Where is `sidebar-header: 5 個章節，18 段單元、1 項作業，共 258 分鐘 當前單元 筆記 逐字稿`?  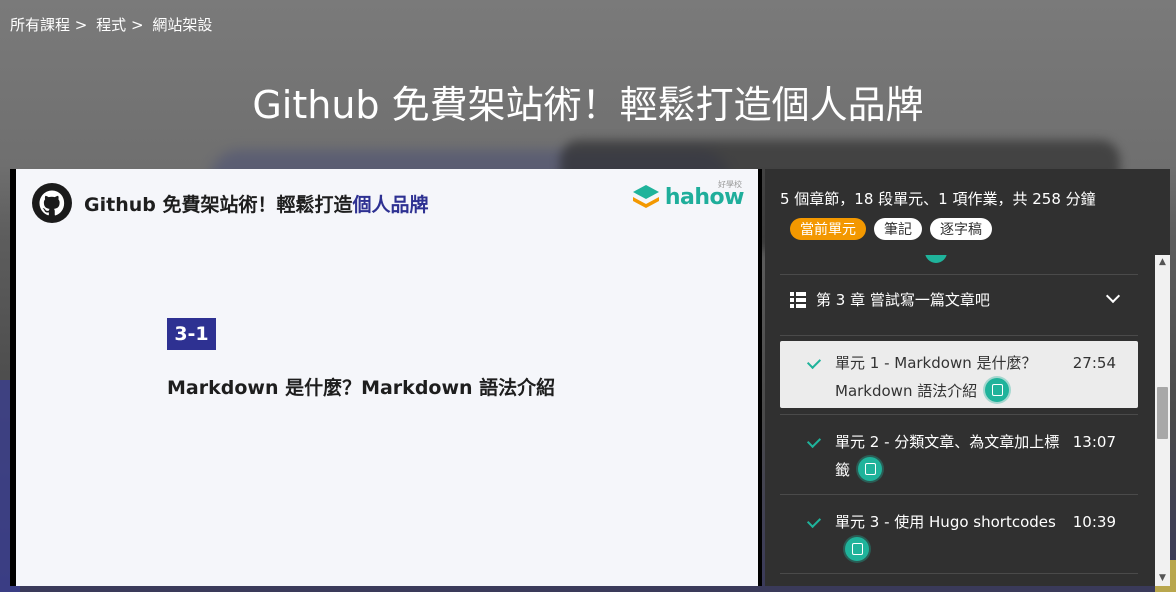
sidebar-header: 5 個章節，18 段單元、1 項作業，共 258 分鐘 當前單元 筆記 逐字稿 is located at coordinates (967, 212).